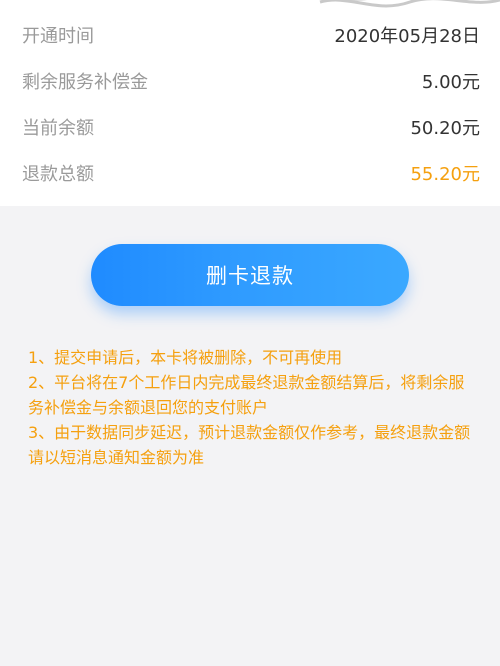  I want to click on row-open-date: 开通时间 2020年05月28日, so click(250, 35).